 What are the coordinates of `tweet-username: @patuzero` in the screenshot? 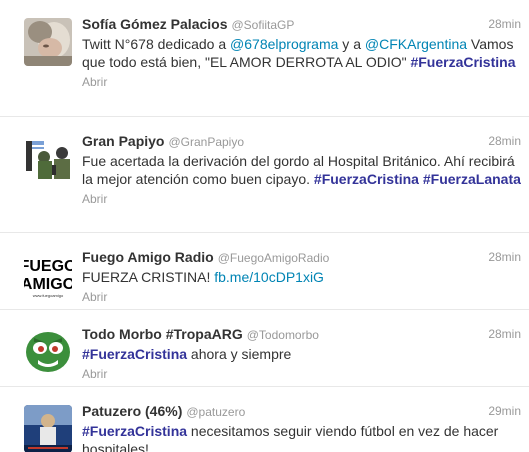 It's located at (215, 412).